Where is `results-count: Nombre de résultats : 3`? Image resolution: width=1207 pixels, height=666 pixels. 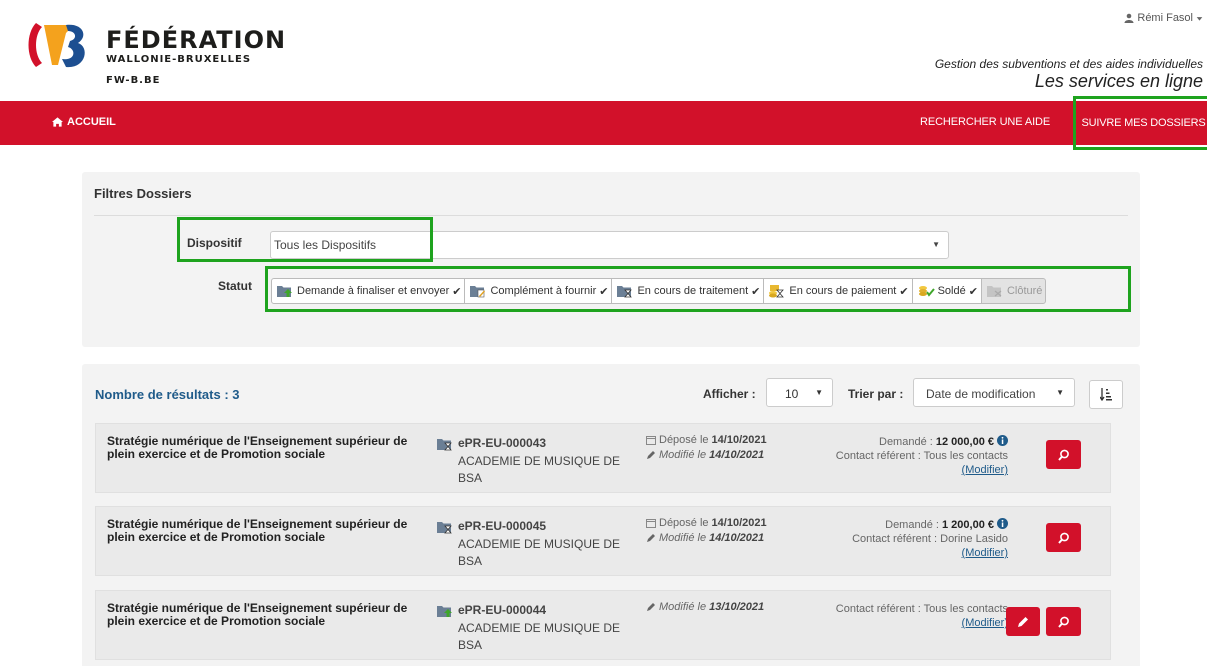
results-count: Nombre de résultats : 3 is located at coordinates (167, 394).